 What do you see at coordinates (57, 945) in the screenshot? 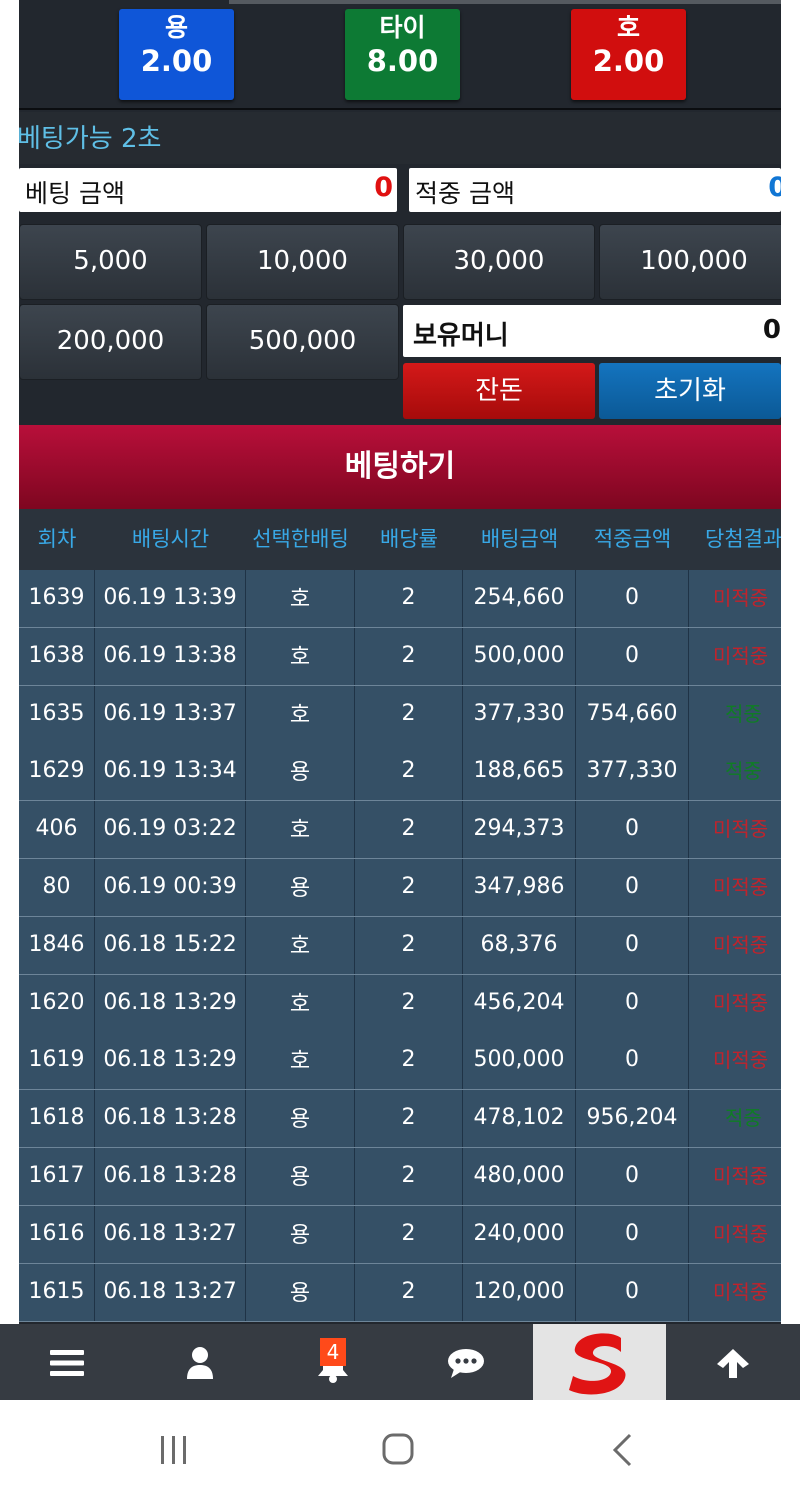
I see `cell-round: 1846` at bounding box center [57, 945].